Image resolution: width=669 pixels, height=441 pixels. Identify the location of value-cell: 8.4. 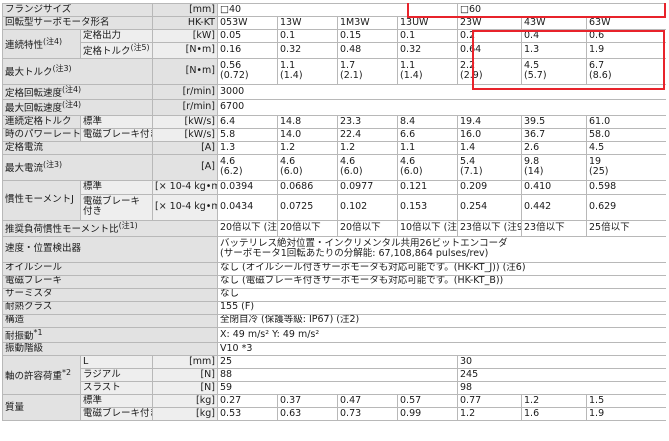
(427, 121).